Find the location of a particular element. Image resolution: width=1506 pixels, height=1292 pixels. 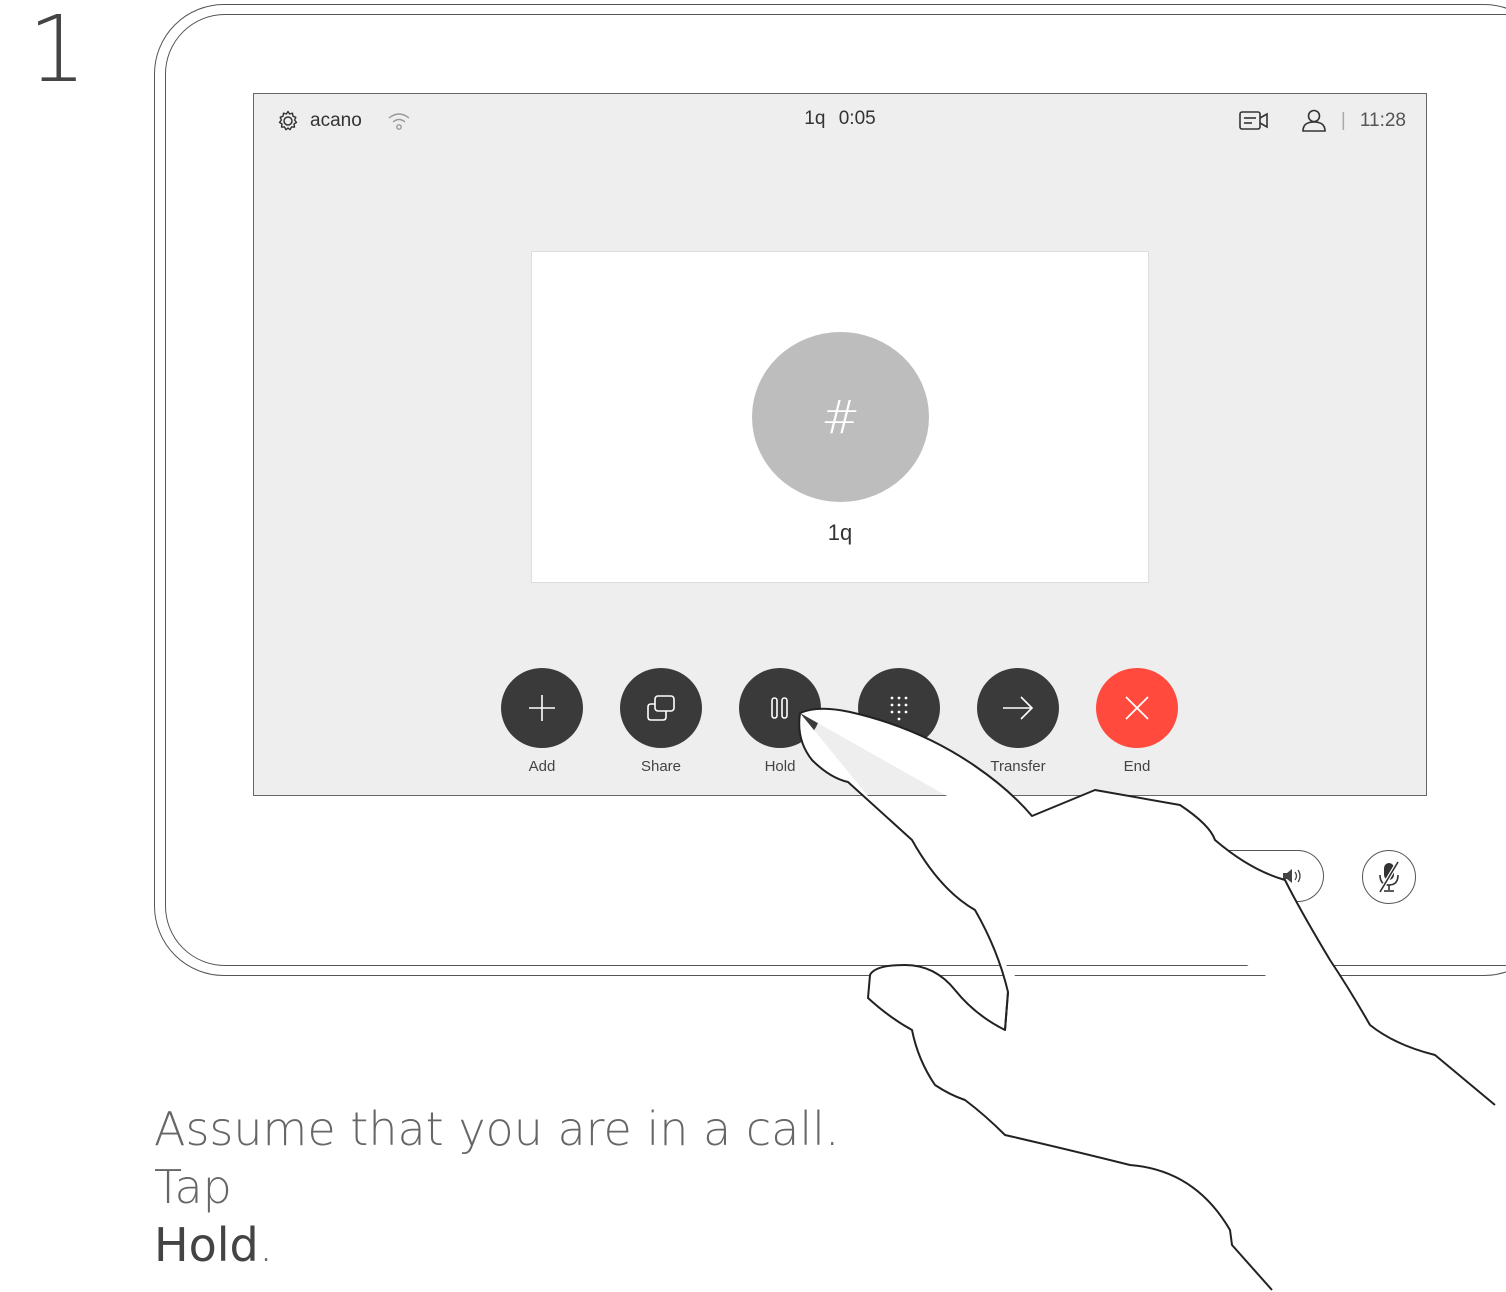

instruction-text: Assume that you are in a call. Tap Hold. is located at coordinates (534, 1187).